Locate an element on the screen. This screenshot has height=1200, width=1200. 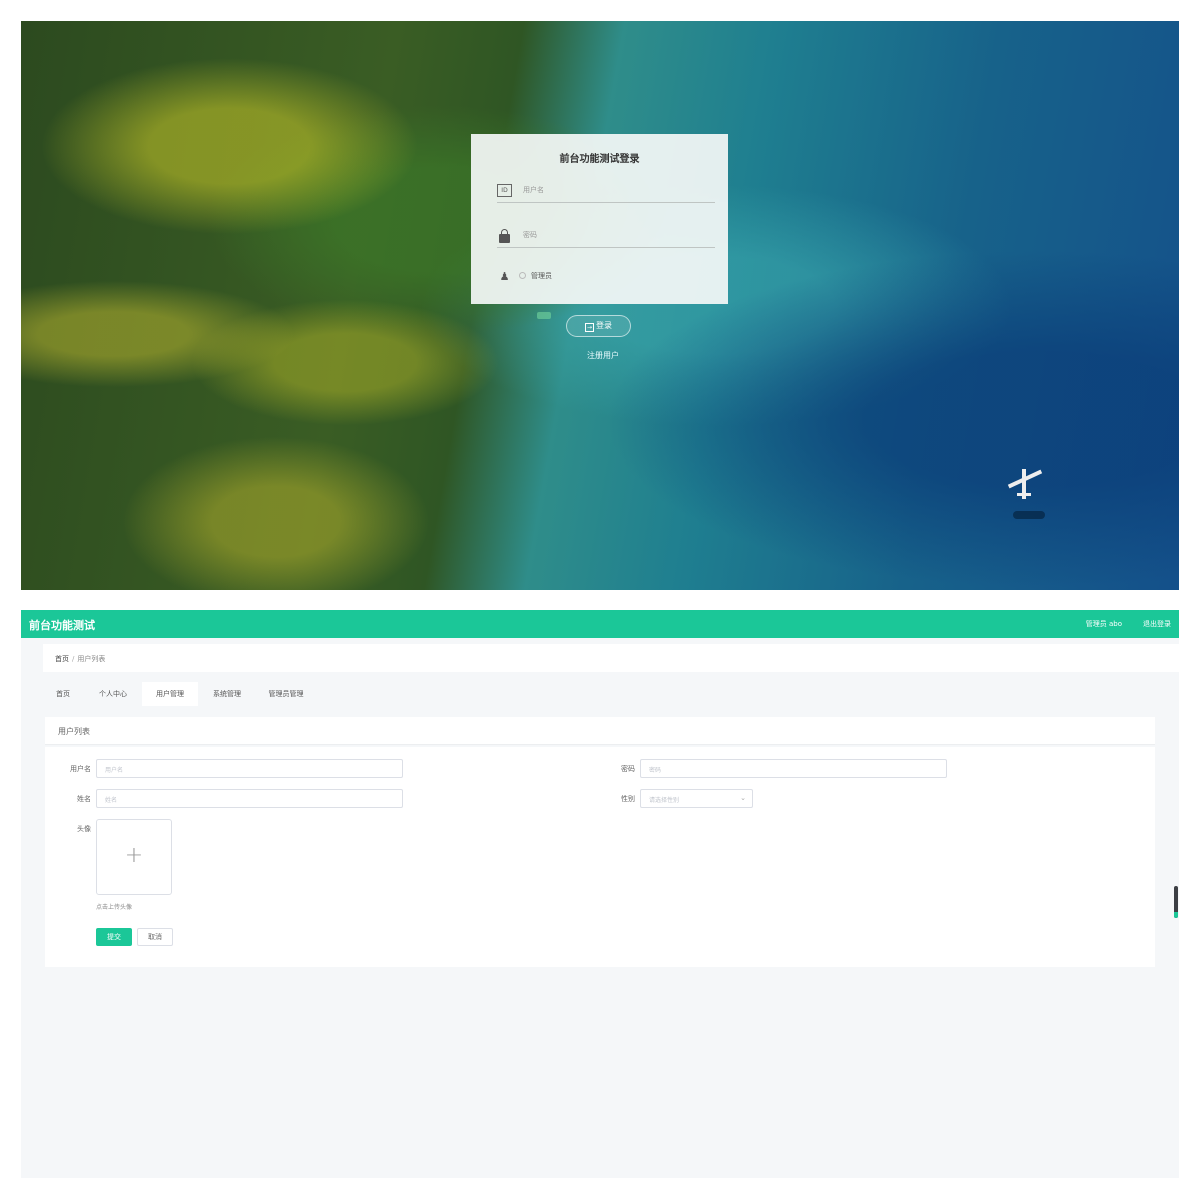
password-input: 密码 is located at coordinates (530, 235).